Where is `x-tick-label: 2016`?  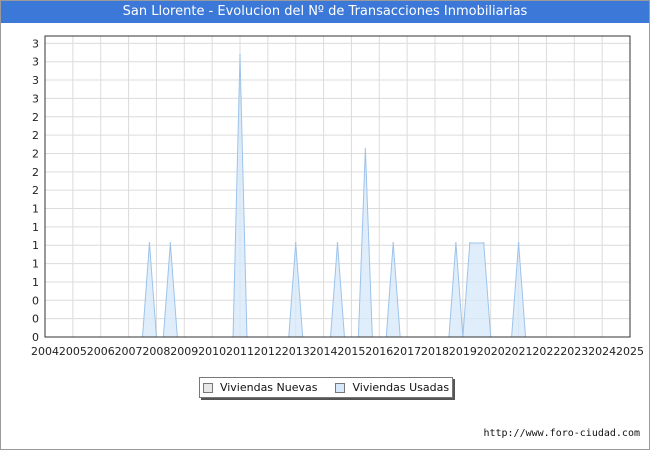 x-tick-label: 2016 is located at coordinates (379, 351).